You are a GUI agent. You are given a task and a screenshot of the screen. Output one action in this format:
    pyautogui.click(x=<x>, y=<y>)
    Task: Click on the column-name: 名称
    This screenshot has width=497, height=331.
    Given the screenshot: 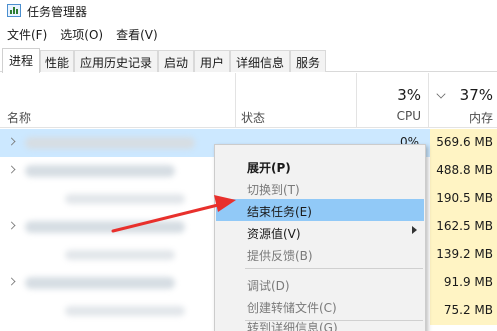 What is the action you would take?
    pyautogui.click(x=19, y=117)
    